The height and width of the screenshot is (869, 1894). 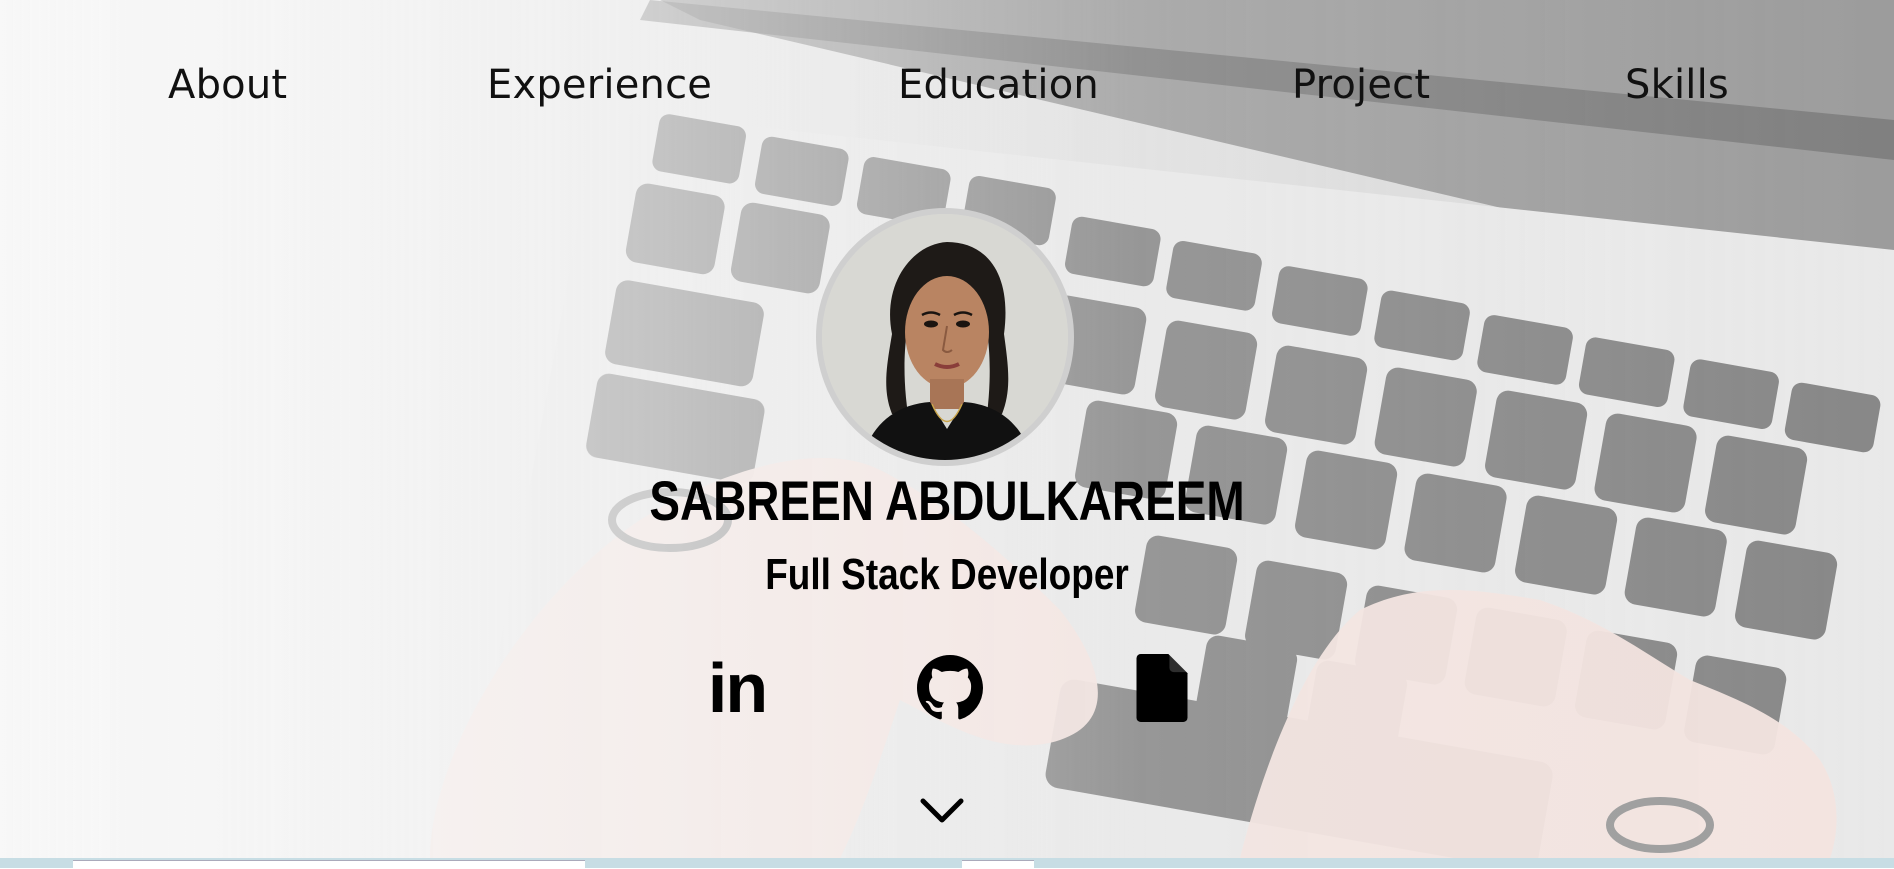 I want to click on scroll-down-chevron-icon, so click(x=942, y=811).